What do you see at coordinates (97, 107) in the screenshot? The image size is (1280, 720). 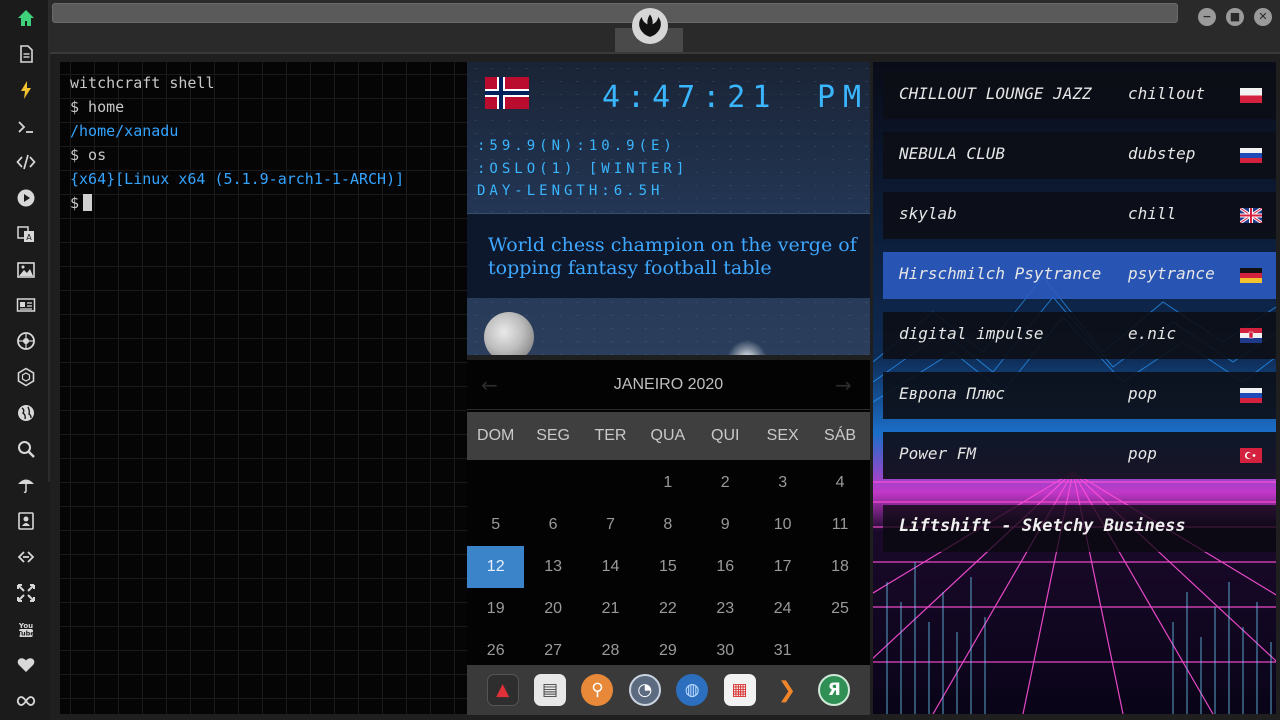 I see `terminal-line: $ home` at bounding box center [97, 107].